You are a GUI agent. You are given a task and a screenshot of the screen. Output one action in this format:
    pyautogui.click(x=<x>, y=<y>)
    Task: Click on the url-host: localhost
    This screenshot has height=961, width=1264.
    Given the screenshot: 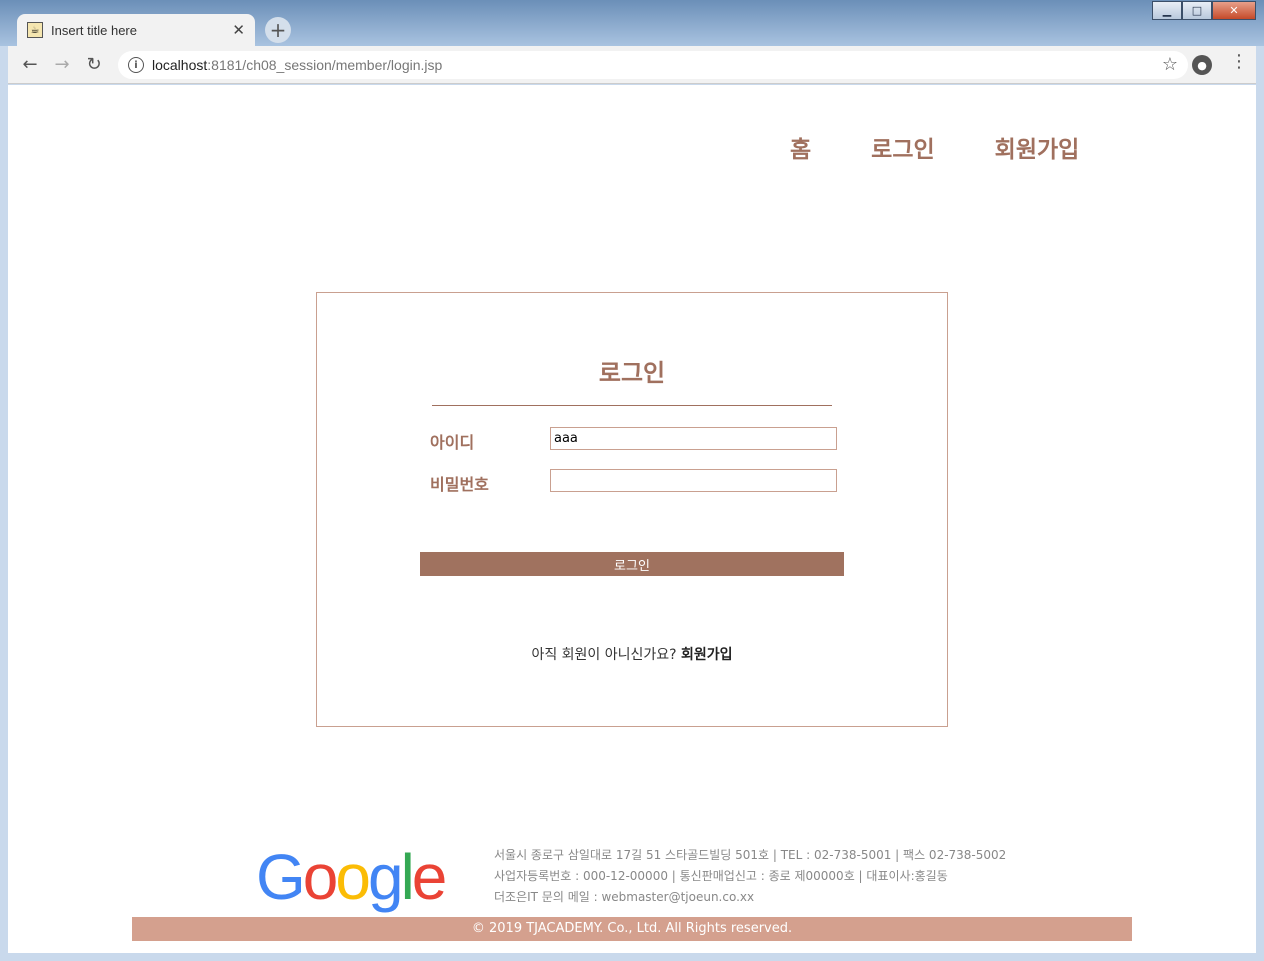 What is the action you would take?
    pyautogui.click(x=180, y=65)
    